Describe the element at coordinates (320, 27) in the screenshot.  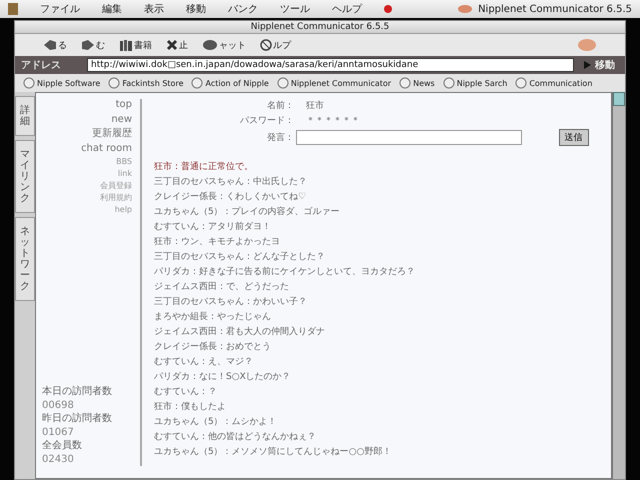
I see `window-title: Nipplenet Communicator 6.5.5` at that location.